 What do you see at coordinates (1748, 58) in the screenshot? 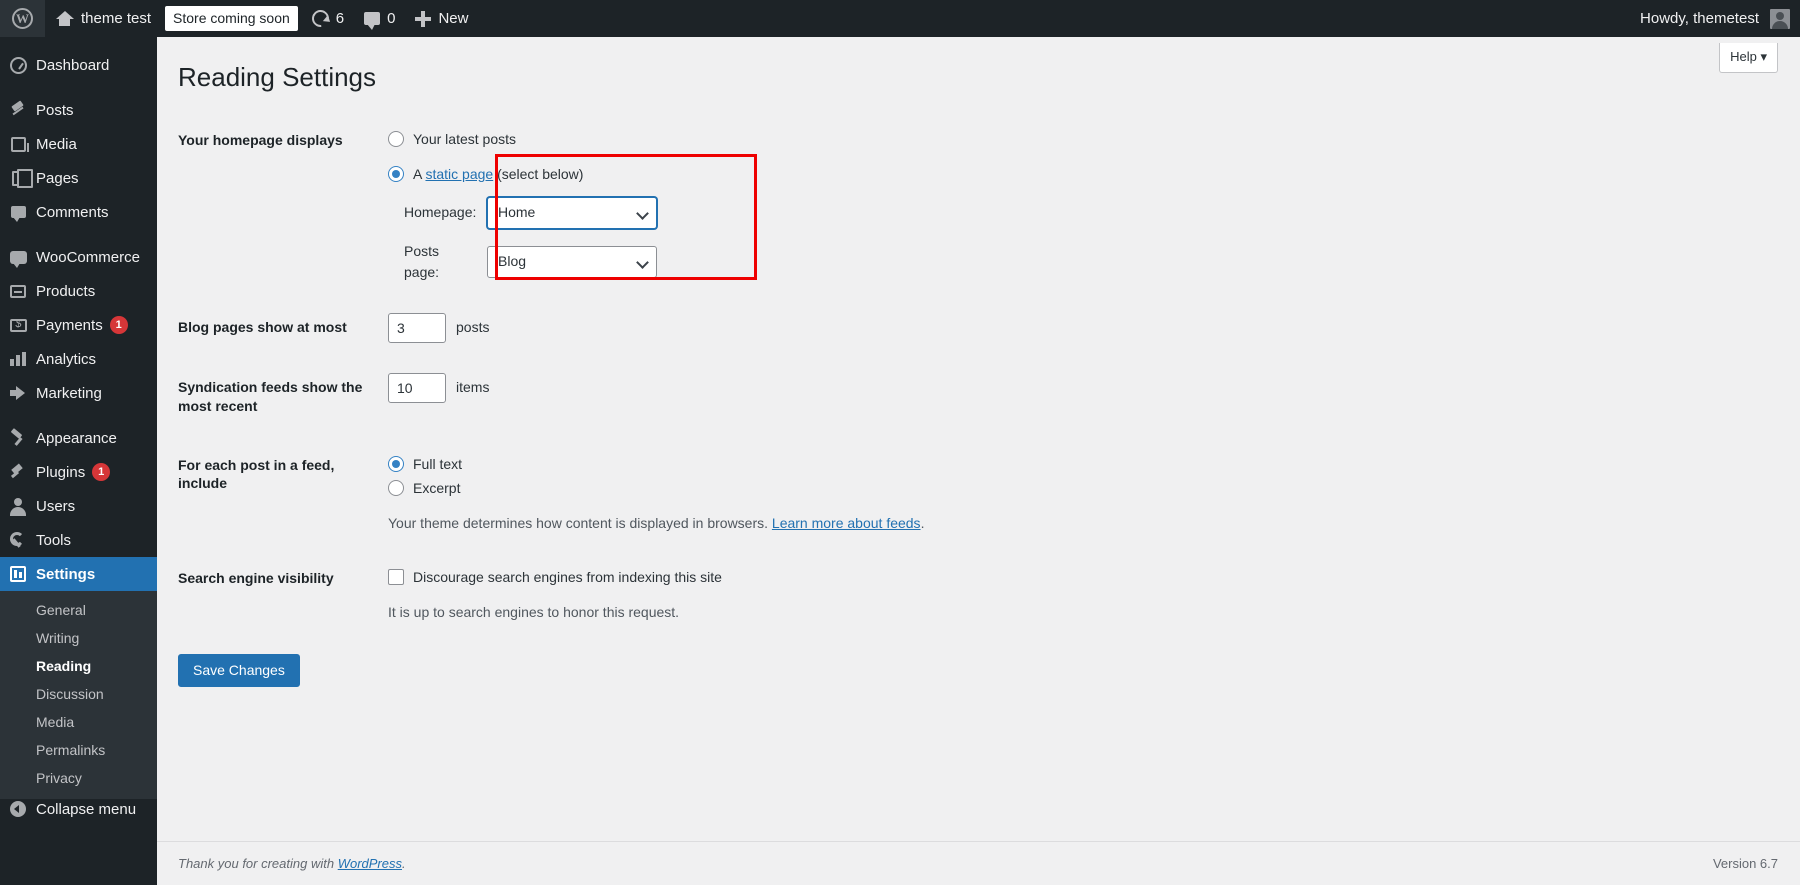
I see `help-tab-button: Help ▾` at bounding box center [1748, 58].